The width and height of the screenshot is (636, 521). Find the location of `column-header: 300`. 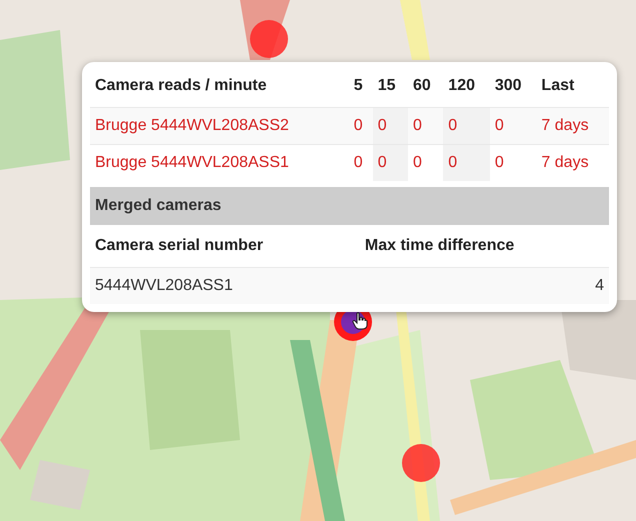

column-header: 300 is located at coordinates (513, 86).